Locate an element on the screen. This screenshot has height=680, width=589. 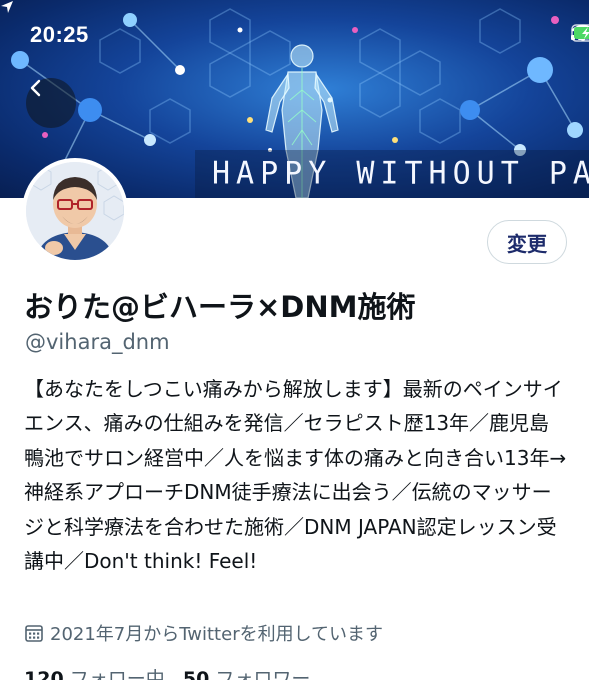
location-arrow-icon is located at coordinates (7, 7).